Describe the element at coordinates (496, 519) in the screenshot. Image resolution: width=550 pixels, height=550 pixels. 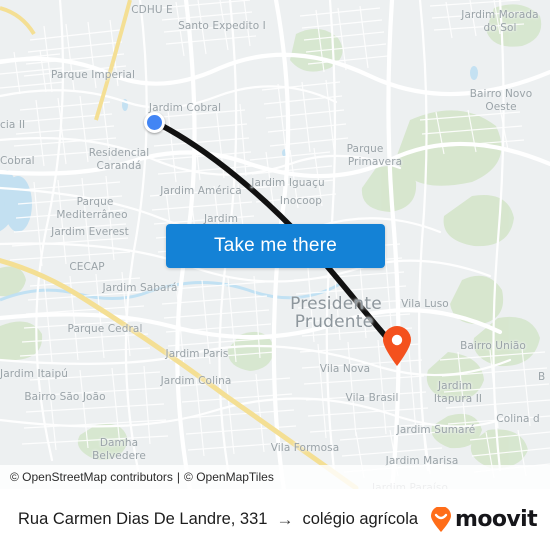
I see `moovit-wordmark: moovit` at that location.